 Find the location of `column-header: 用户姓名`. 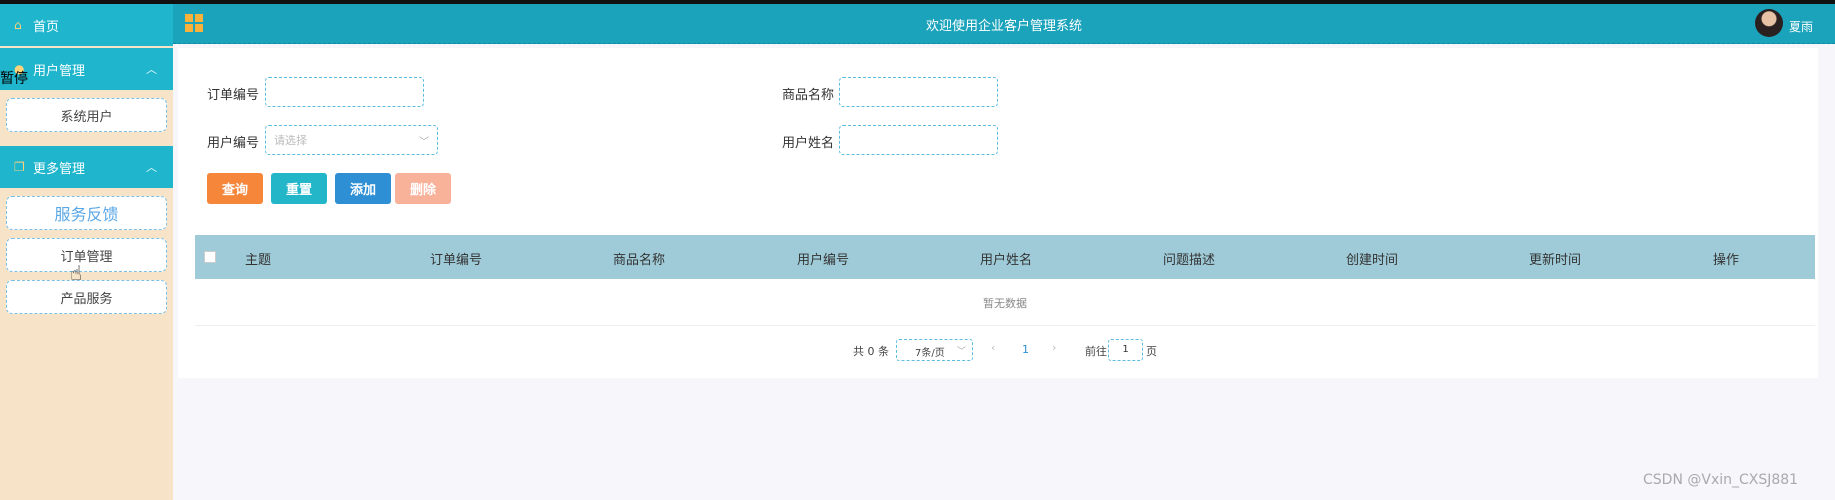

column-header: 用户姓名 is located at coordinates (1006, 260).